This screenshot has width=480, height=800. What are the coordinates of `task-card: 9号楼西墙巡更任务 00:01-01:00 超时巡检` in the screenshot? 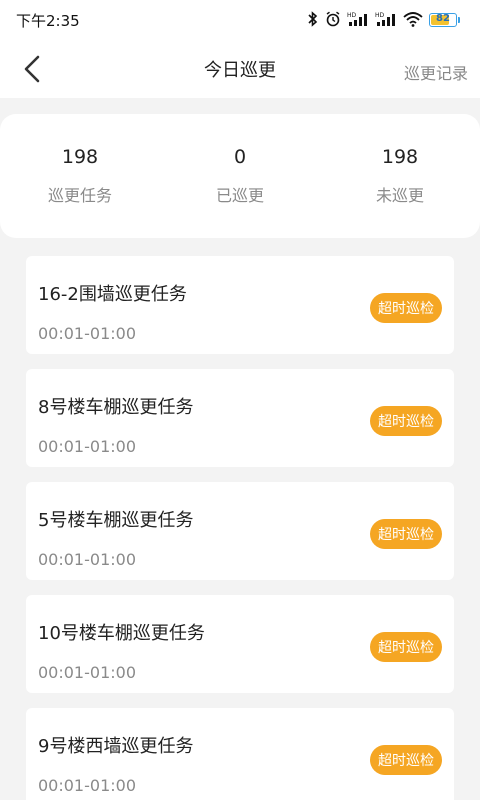 It's located at (240, 754).